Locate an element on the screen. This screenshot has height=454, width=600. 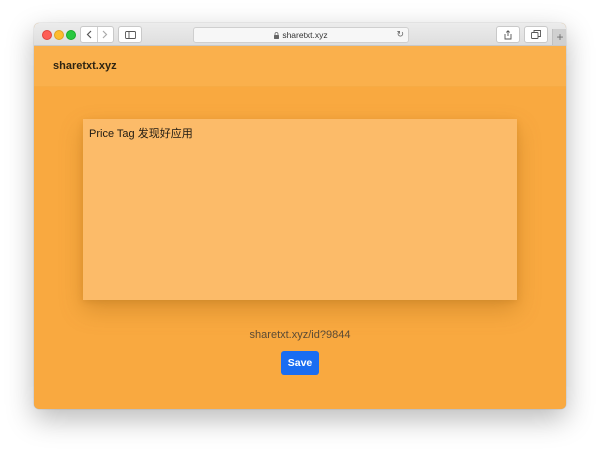
chevron-left-icon is located at coordinates (89, 34).